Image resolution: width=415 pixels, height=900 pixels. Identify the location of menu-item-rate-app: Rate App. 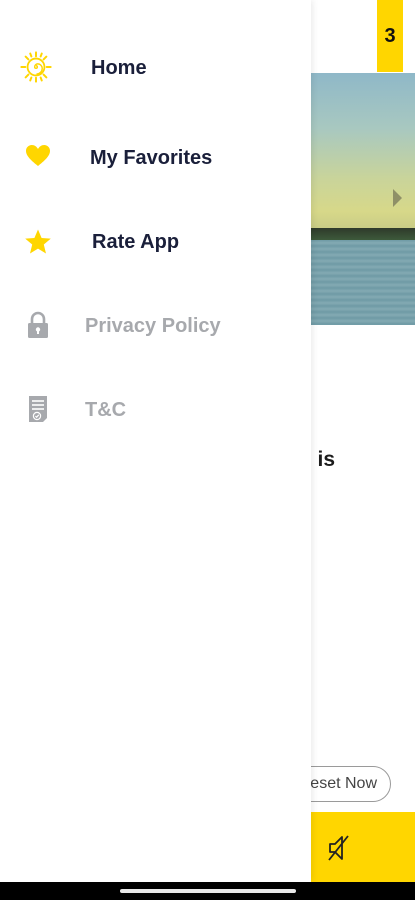
(155, 242).